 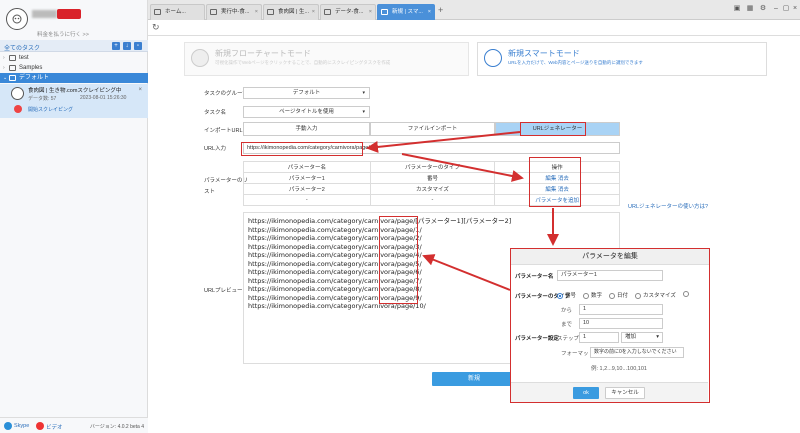 I want to click on radio-label: 番号, so click(x=571, y=296).